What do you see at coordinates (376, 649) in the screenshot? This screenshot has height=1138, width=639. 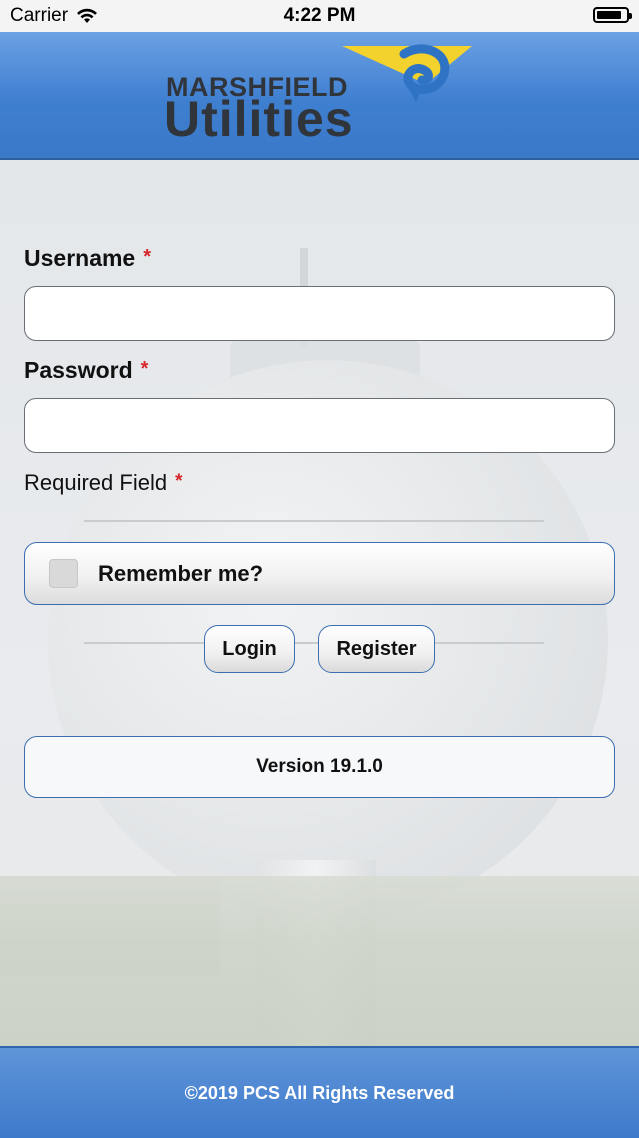 I see `register-button: Register` at bounding box center [376, 649].